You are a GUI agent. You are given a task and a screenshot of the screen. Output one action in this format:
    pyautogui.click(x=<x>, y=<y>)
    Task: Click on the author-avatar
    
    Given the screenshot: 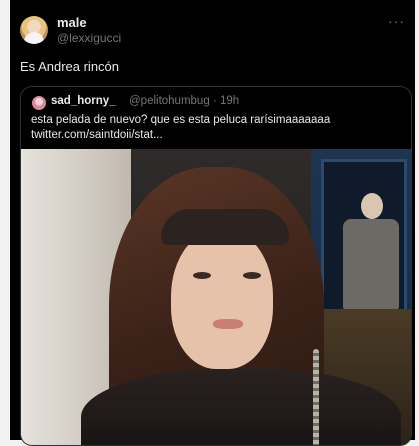 What is the action you would take?
    pyautogui.click(x=34, y=30)
    